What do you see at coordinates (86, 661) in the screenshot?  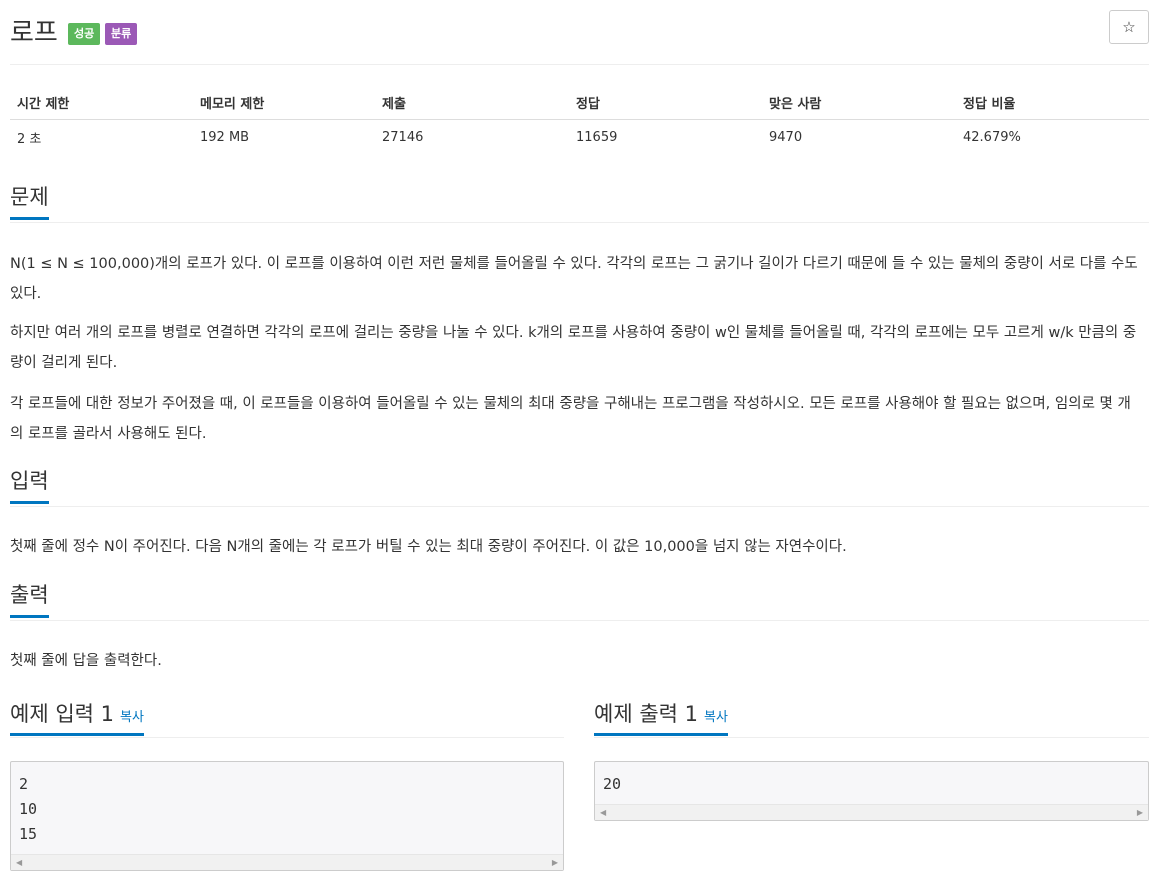 I see `output-description: 첫째 줄에 답을 출력한다.` at bounding box center [86, 661].